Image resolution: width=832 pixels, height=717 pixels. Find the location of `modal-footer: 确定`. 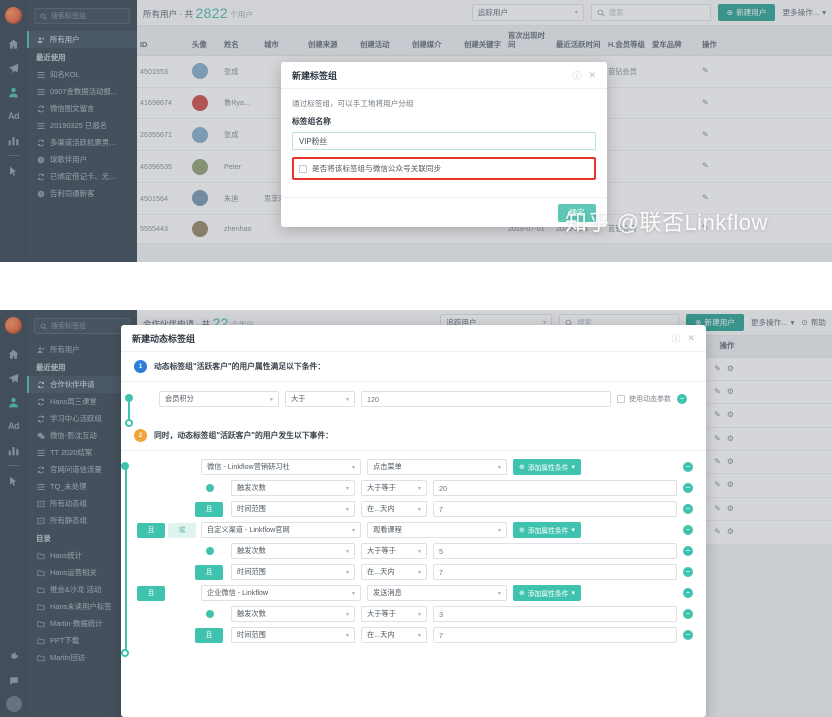

modal-footer: 确定 is located at coordinates (444, 212).